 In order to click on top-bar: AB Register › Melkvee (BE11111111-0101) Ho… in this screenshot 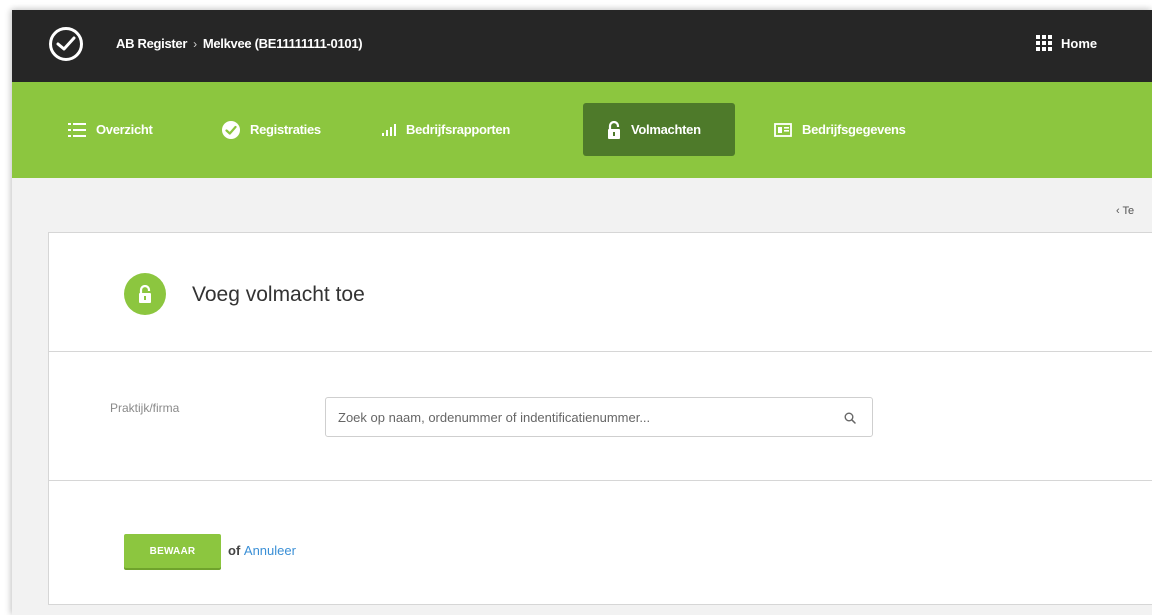, I will do `click(582, 46)`.